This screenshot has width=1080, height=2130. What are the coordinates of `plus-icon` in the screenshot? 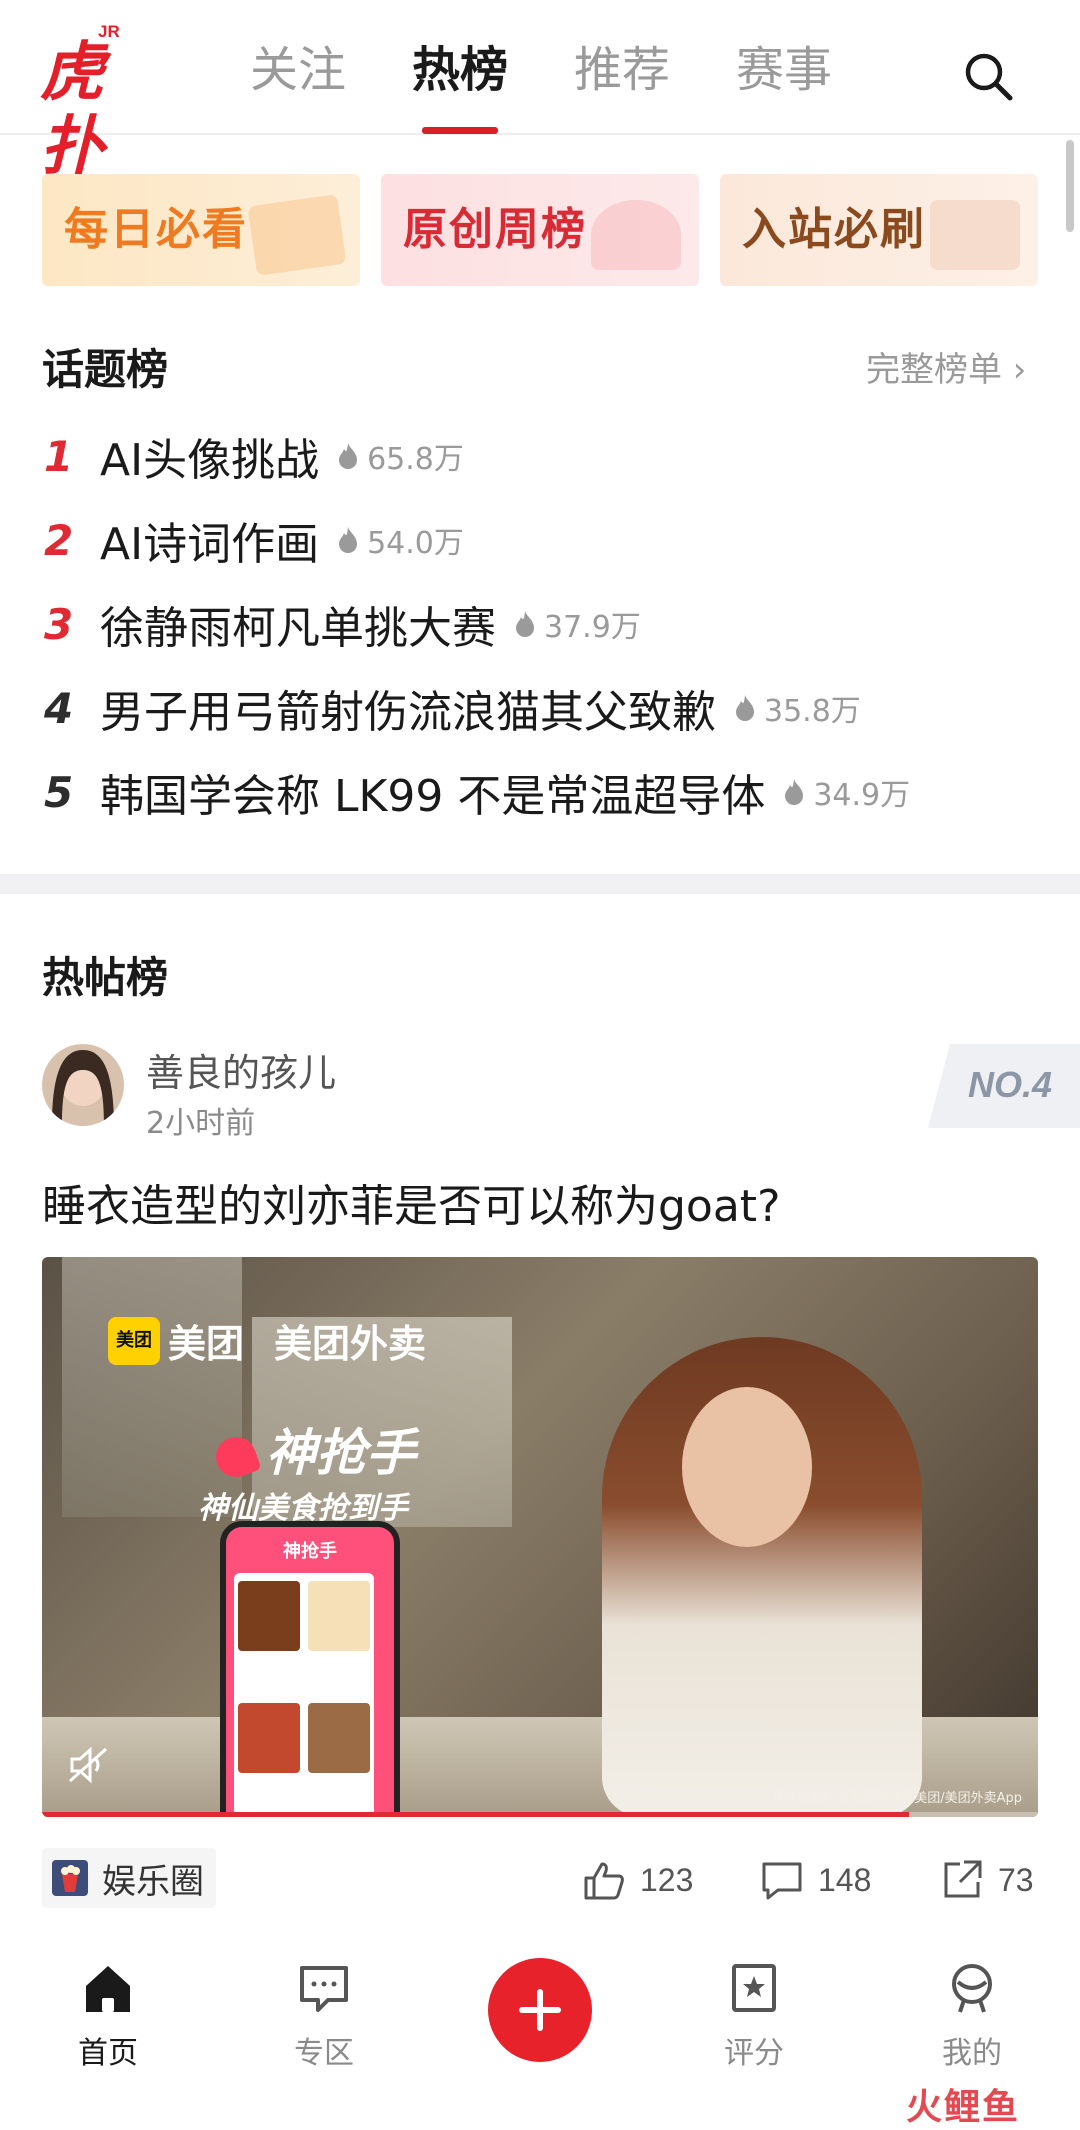 It's located at (540, 2010).